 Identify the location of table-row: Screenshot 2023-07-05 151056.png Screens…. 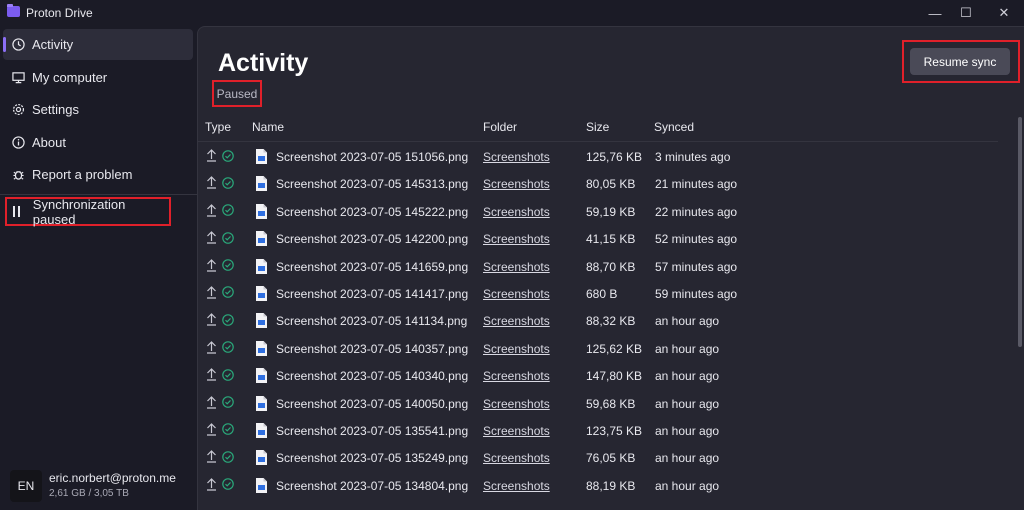
(598, 157).